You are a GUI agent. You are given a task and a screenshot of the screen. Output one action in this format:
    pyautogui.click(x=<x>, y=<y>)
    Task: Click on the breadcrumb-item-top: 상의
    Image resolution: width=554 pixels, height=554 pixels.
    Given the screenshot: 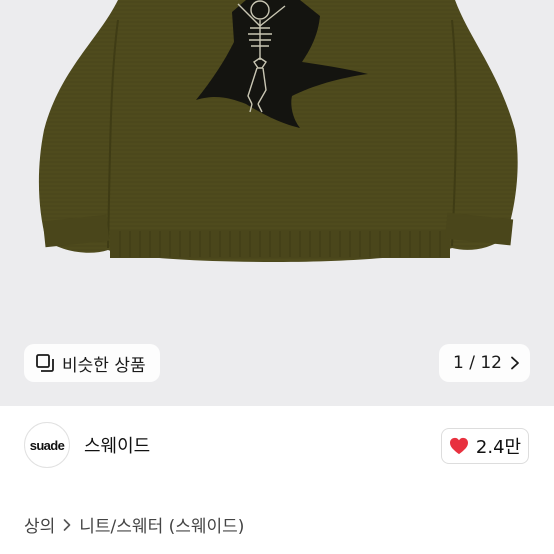 What is the action you would take?
    pyautogui.click(x=39, y=524)
    